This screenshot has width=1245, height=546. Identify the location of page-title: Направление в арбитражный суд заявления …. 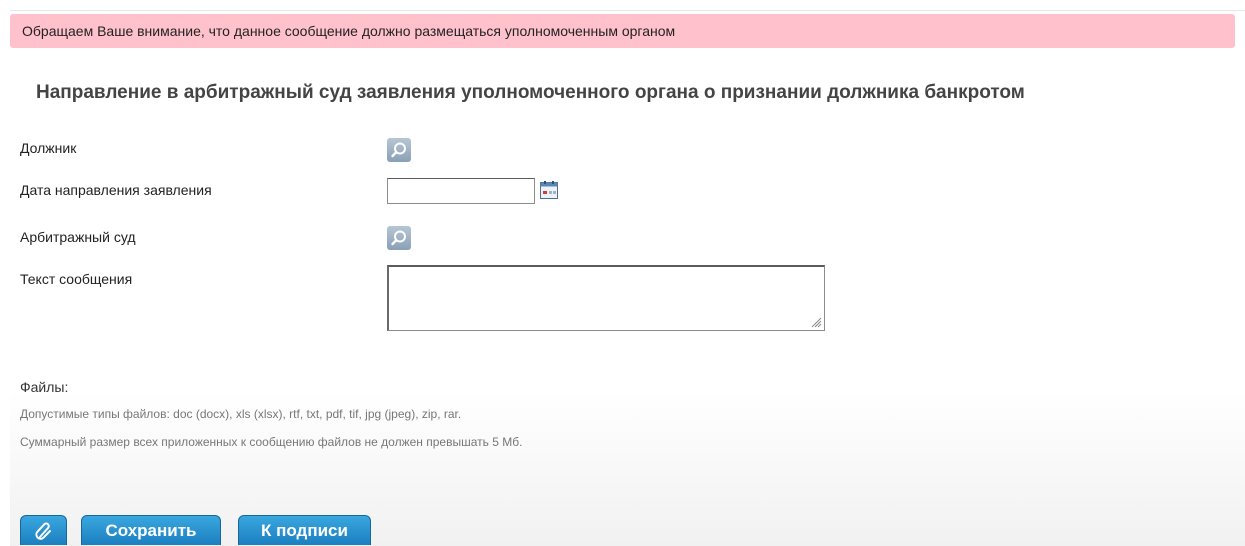
(530, 92).